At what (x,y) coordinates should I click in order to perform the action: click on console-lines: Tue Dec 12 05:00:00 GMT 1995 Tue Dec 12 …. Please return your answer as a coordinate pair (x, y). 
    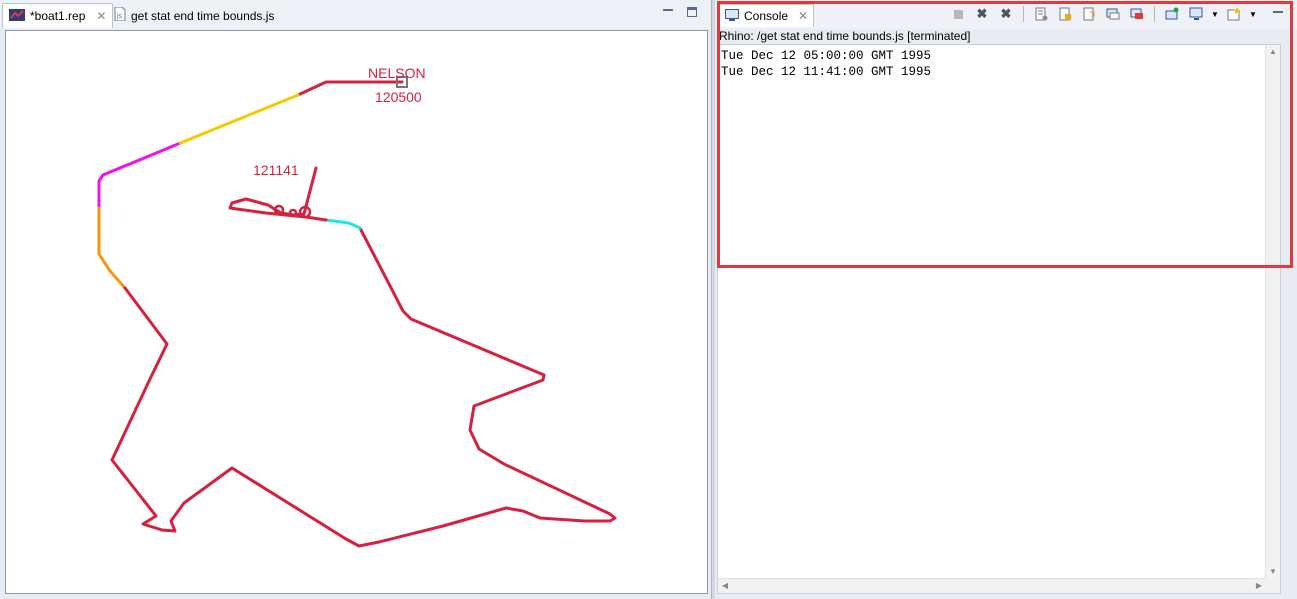
    Looking at the image, I should click on (999, 62).